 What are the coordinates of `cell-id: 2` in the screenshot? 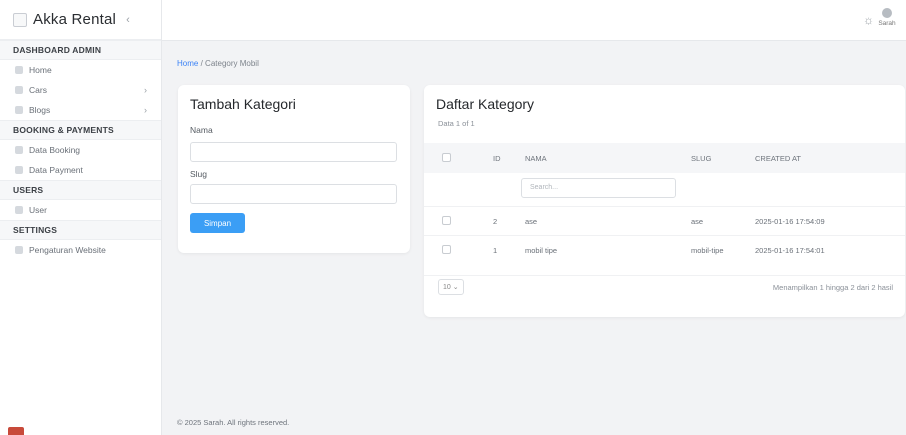 It's located at (495, 221).